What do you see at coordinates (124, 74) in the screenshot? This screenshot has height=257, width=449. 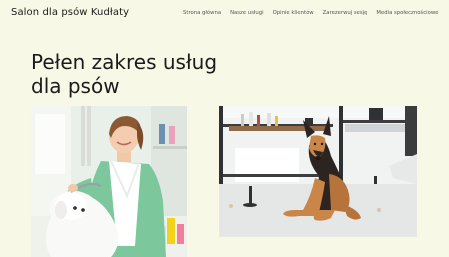 I see `hero-title: Pełen zakres usług dla psów` at bounding box center [124, 74].